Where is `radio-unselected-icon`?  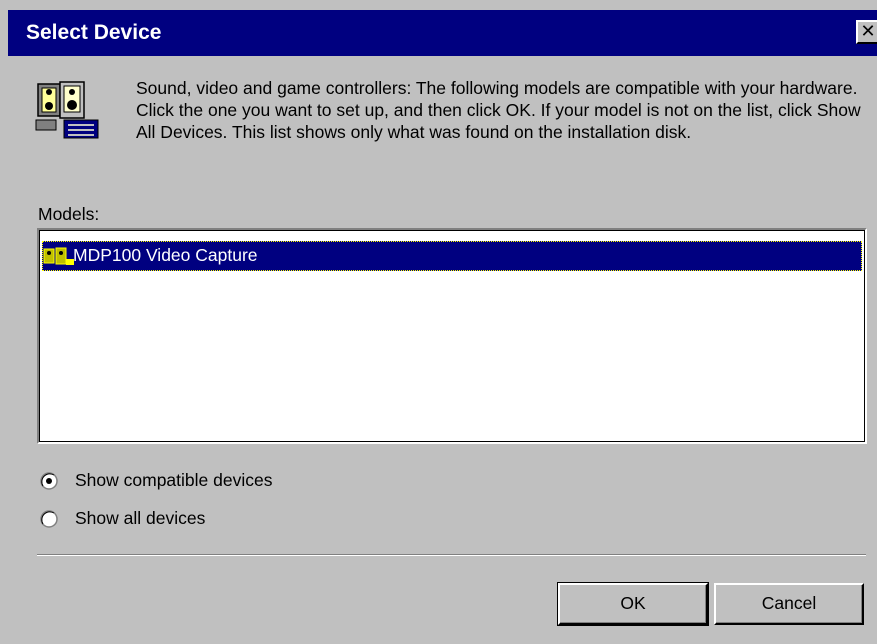
radio-unselected-icon is located at coordinates (49, 519).